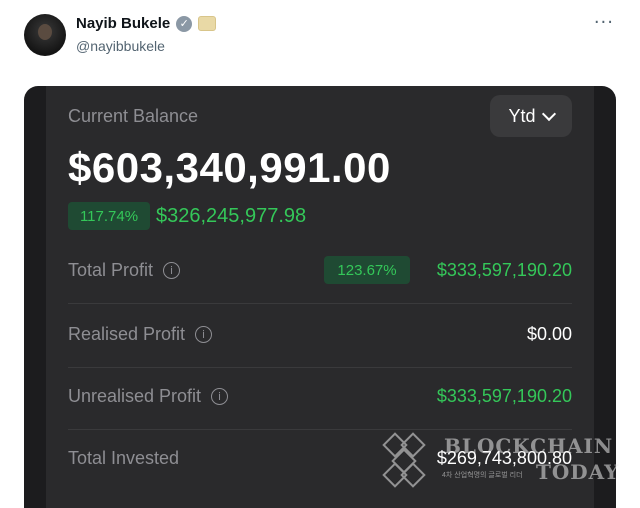 This screenshot has height=508, width=640. I want to click on avatar, so click(45, 35).